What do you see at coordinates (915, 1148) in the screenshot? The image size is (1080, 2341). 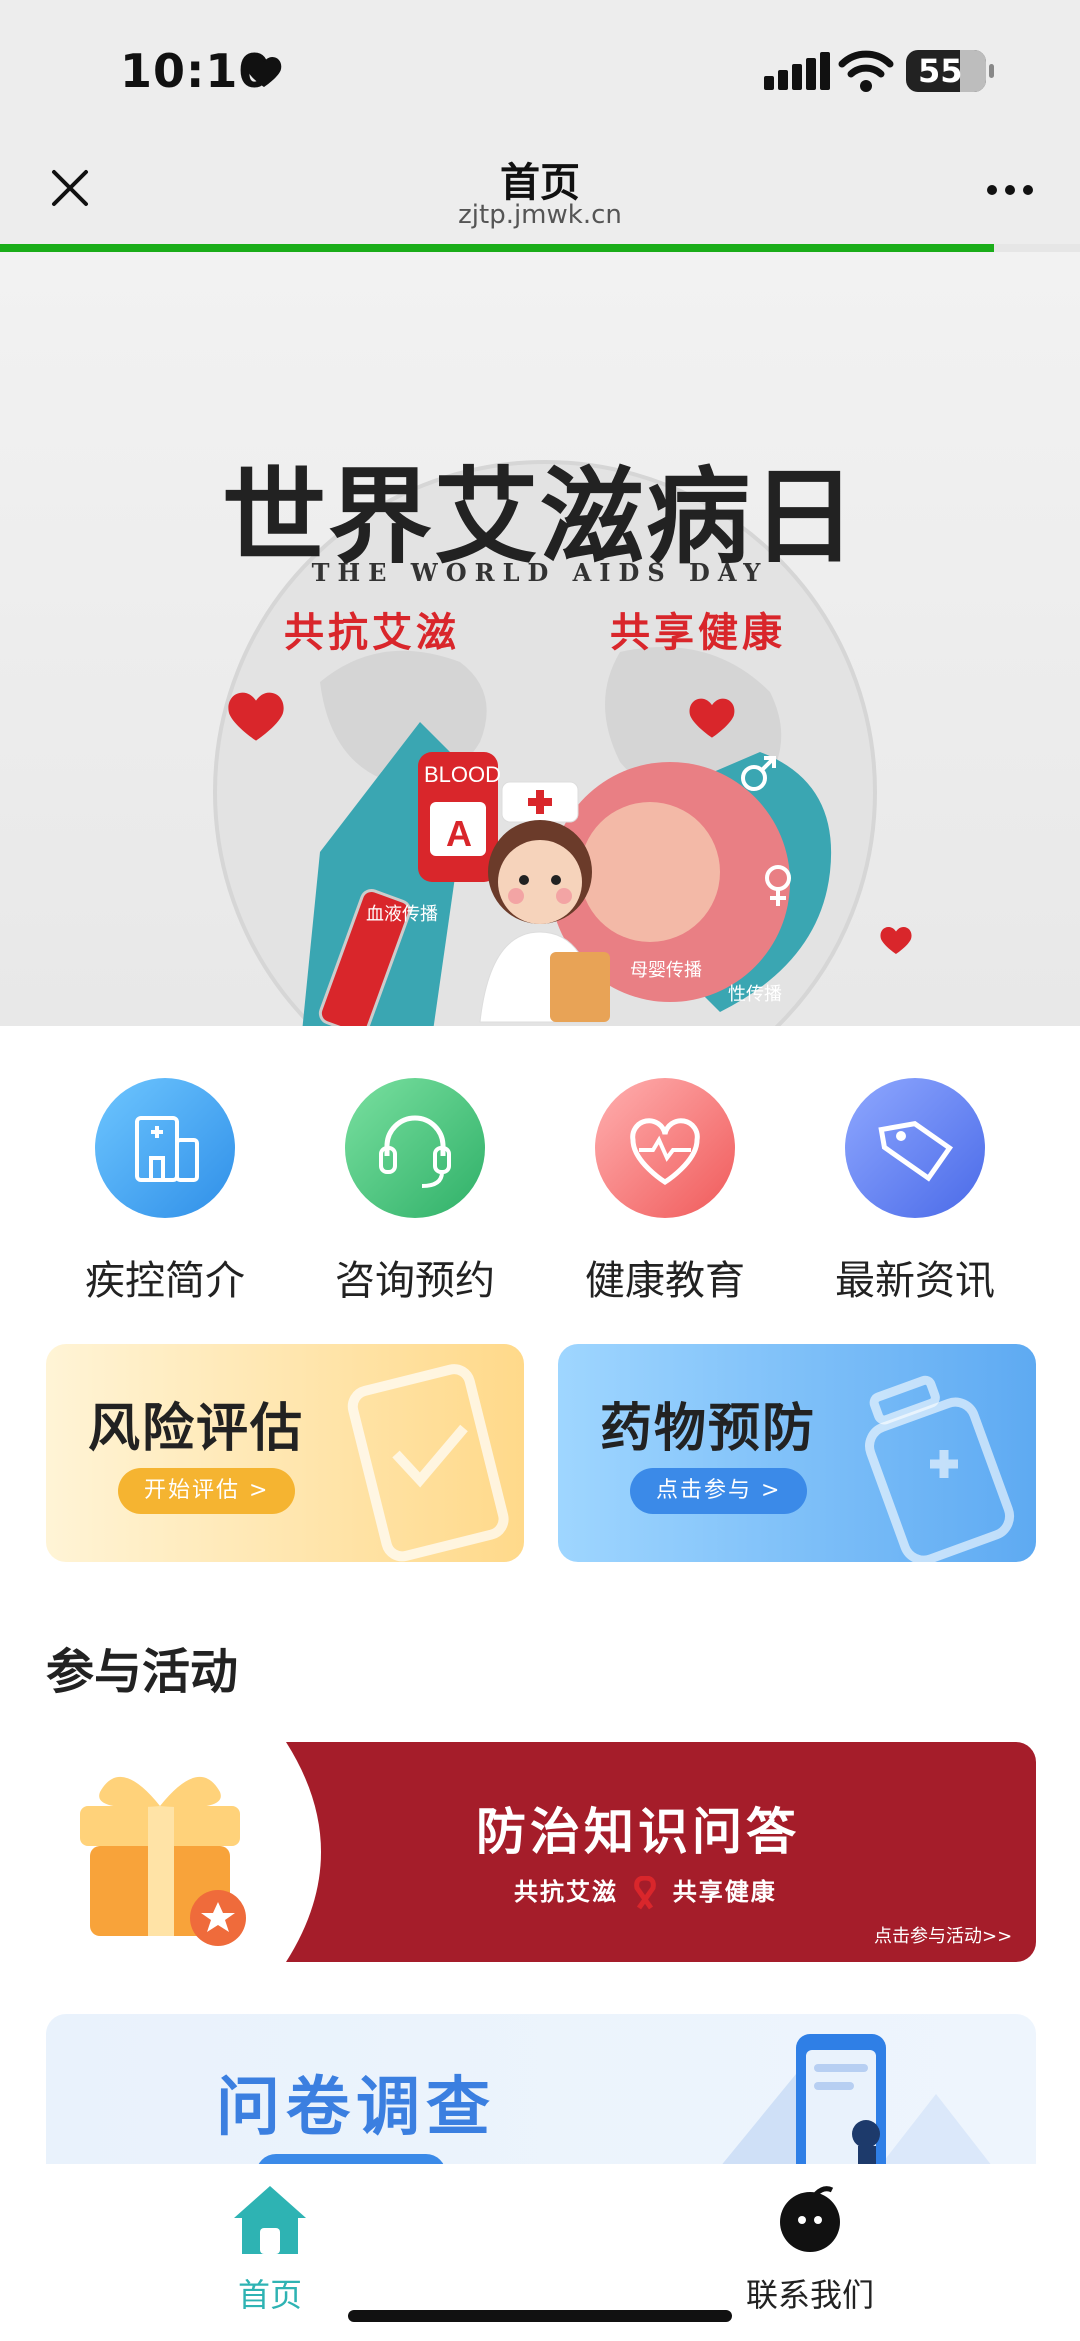 I see `tag-icon` at bounding box center [915, 1148].